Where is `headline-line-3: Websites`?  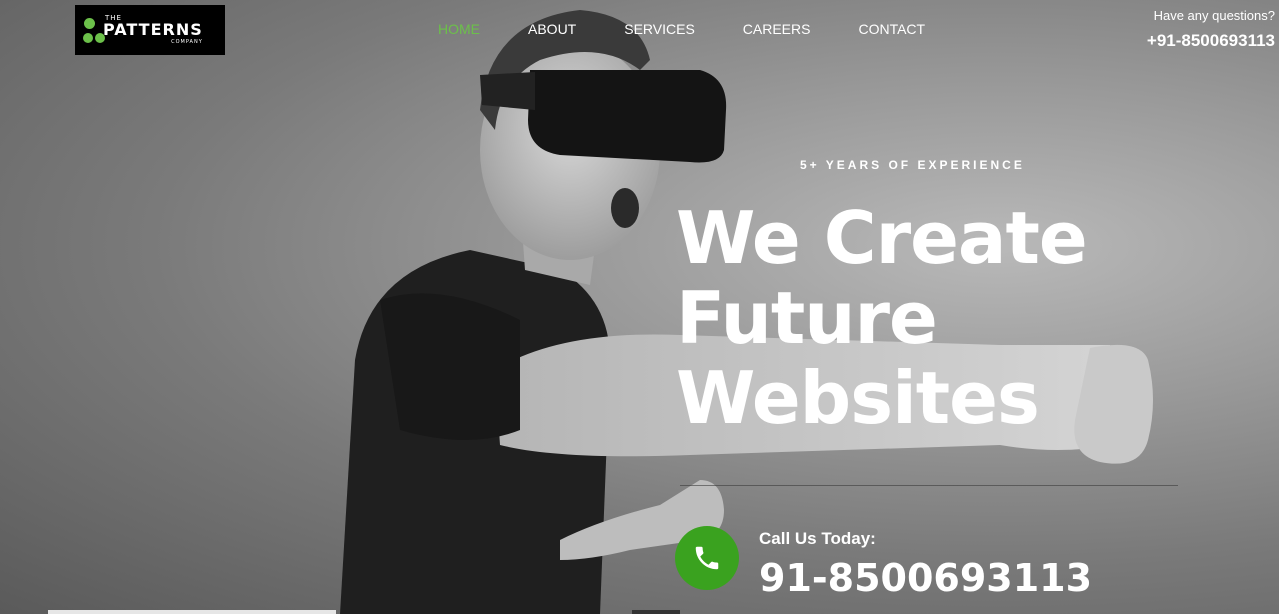
headline-line-3: Websites is located at coordinates (858, 398).